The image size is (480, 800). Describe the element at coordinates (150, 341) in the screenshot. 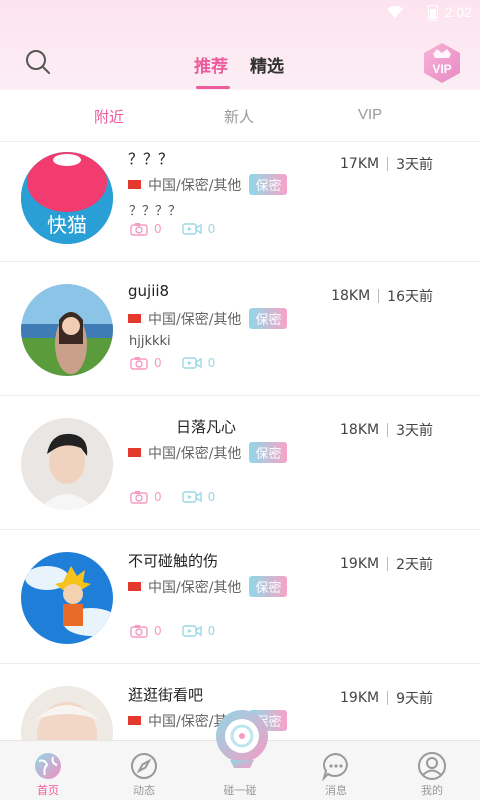

I see `user-bio: hjjkkki` at that location.